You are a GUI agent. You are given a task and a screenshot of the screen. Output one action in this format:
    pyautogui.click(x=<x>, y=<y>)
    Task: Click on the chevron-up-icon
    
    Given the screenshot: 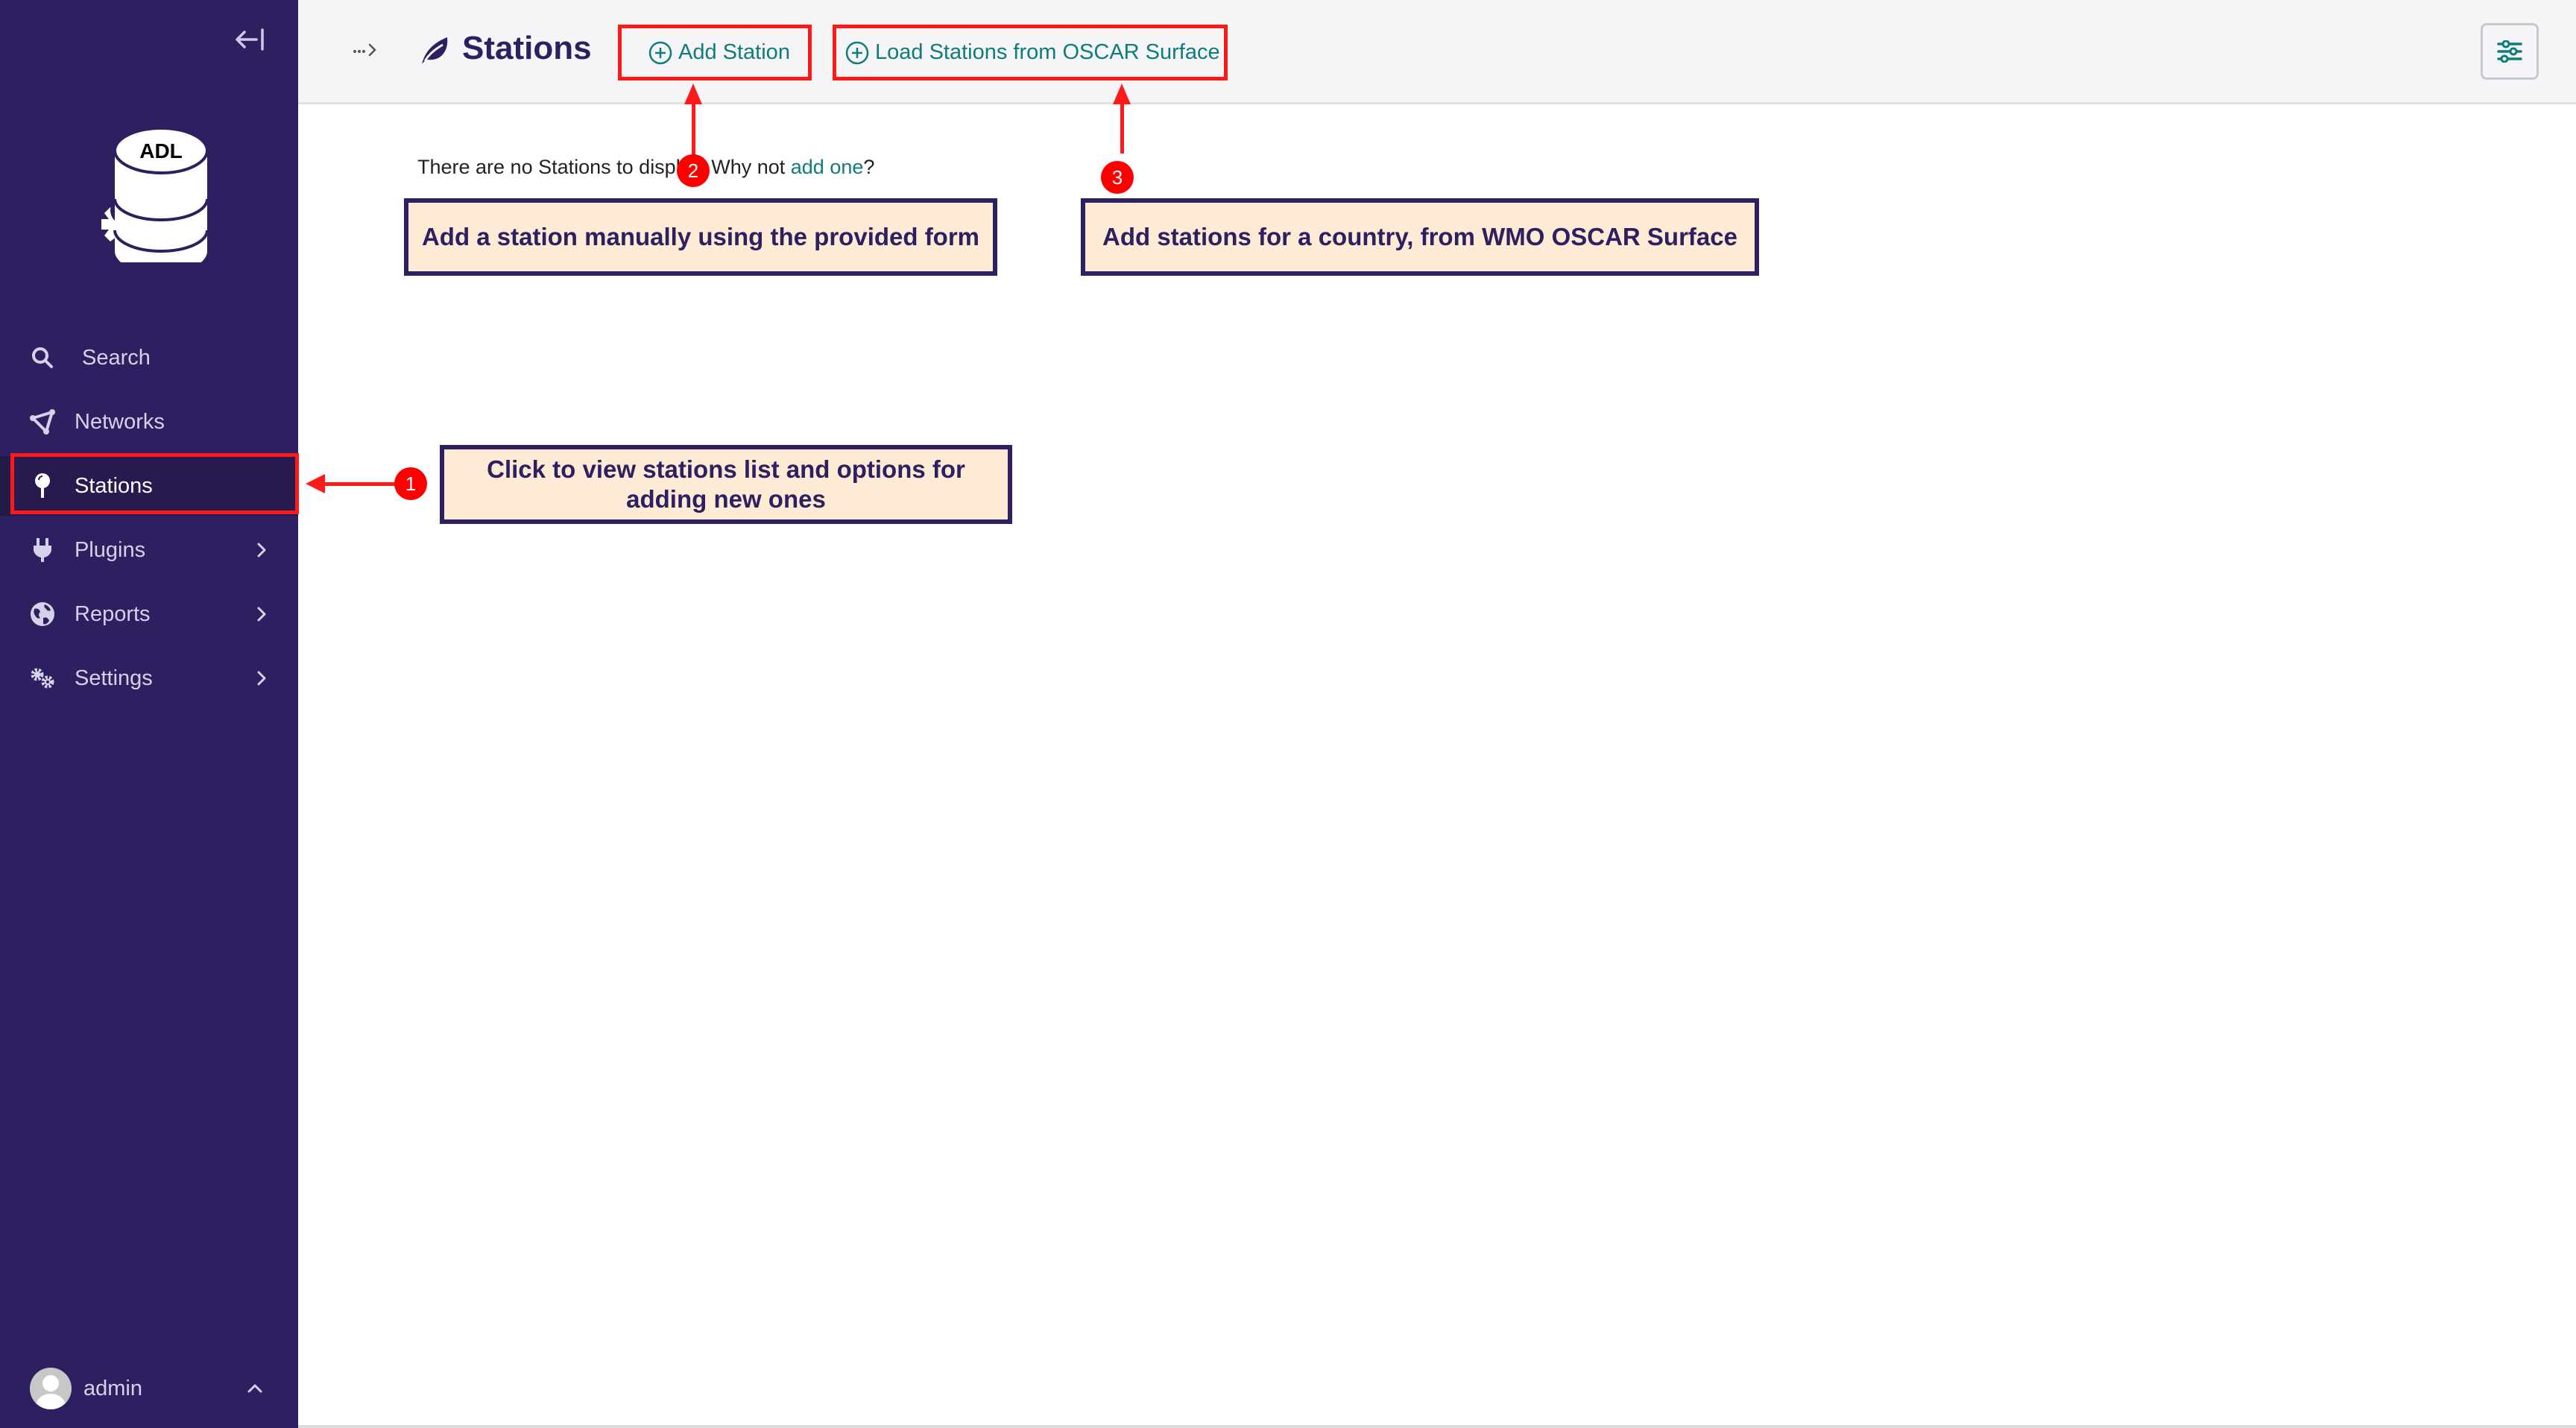 What is the action you would take?
    pyautogui.click(x=255, y=1388)
    